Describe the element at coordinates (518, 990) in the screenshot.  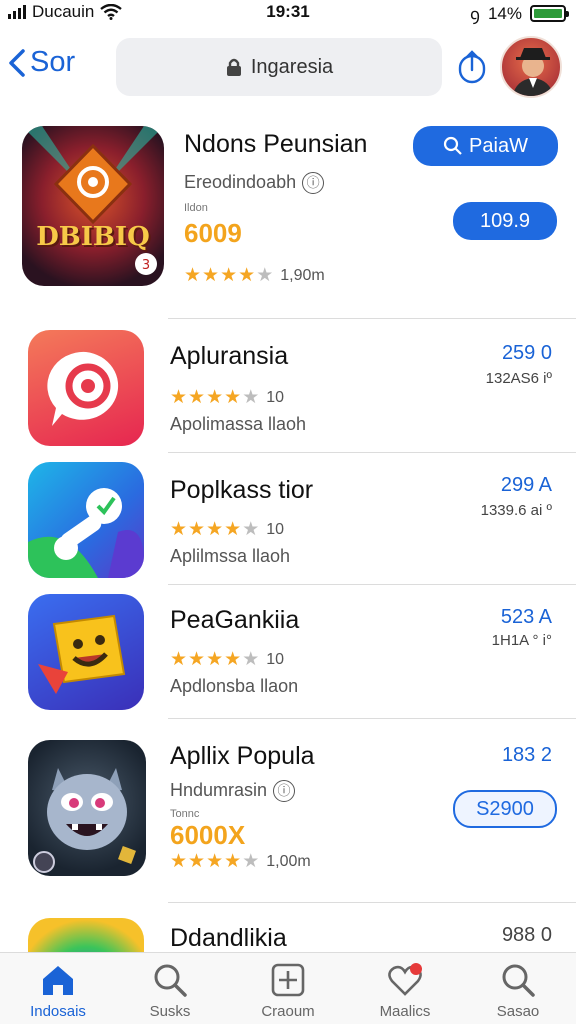
I see `tab-profile: Sasao` at that location.